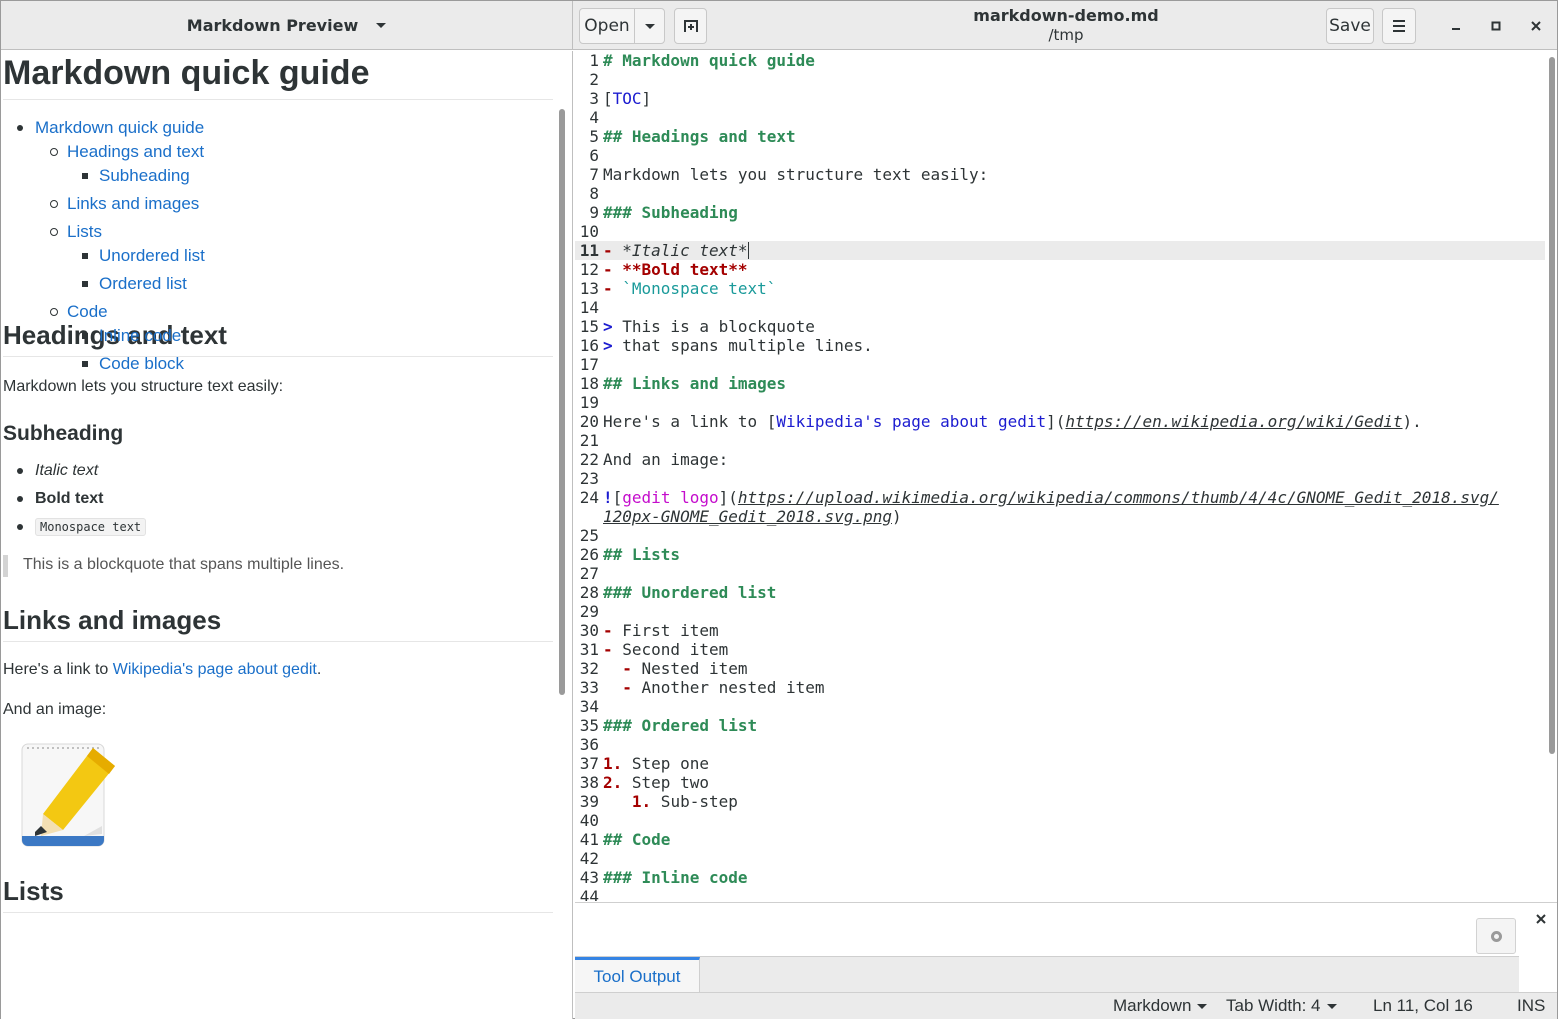 The width and height of the screenshot is (1558, 1019). I want to click on emphasis-syntax: *Italic text*, so click(685, 250).